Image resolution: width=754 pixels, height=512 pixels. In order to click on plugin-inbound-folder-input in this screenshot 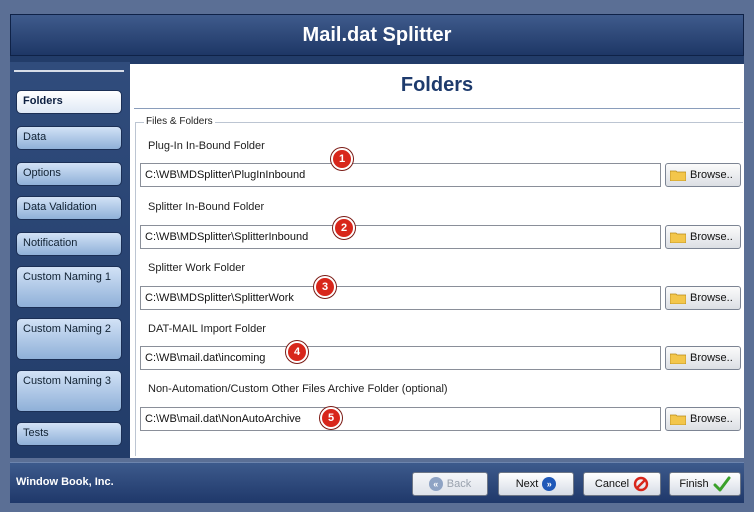, I will do `click(400, 175)`.